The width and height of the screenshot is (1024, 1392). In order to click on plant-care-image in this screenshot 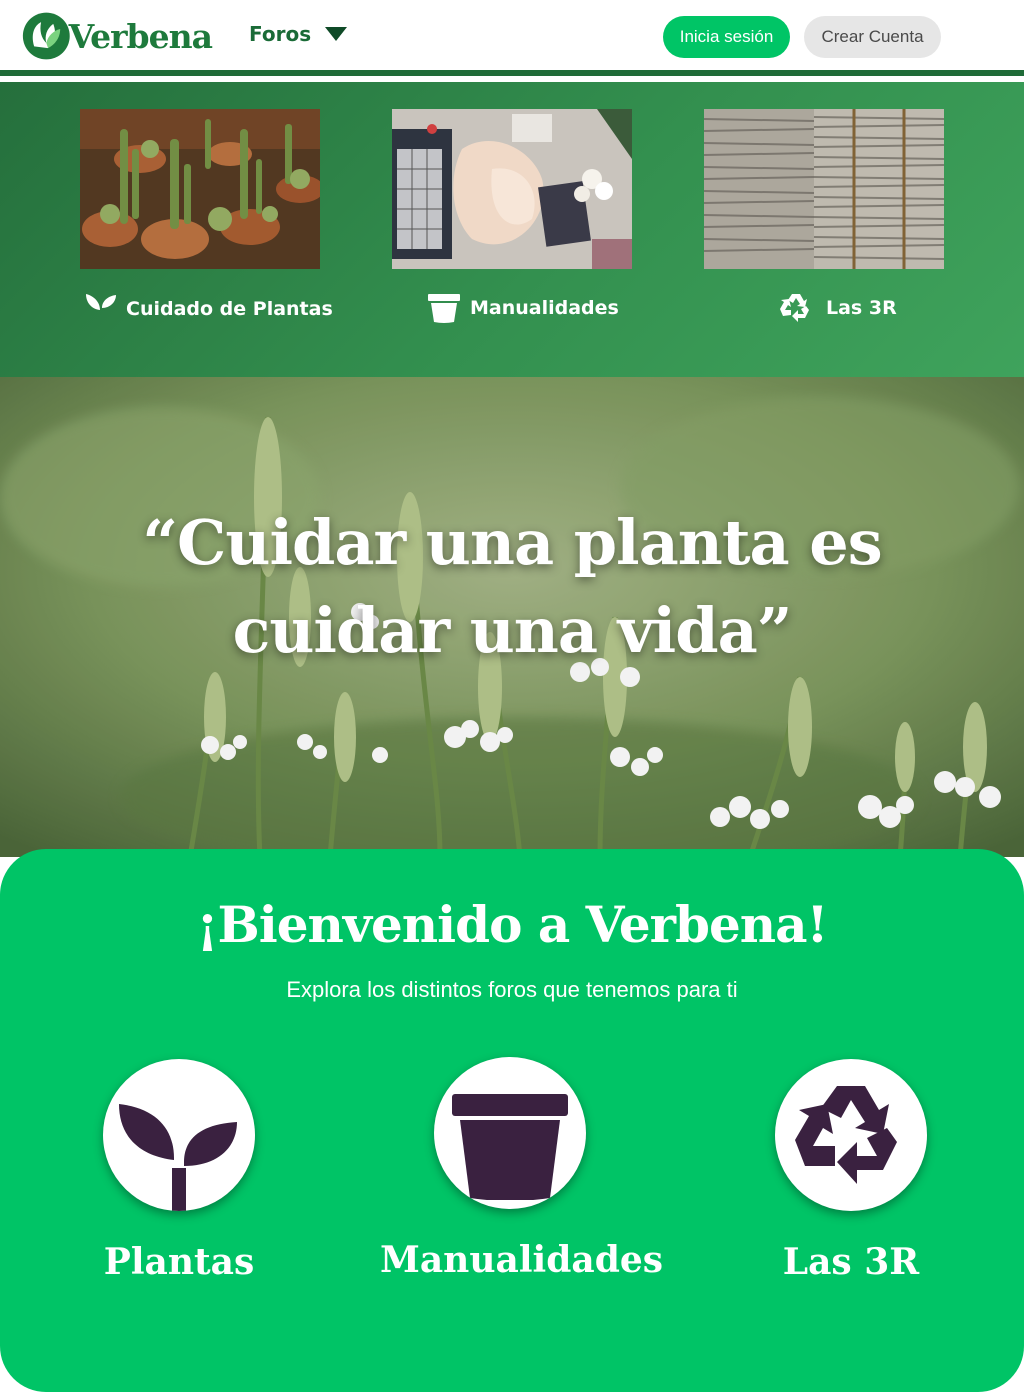, I will do `click(200, 189)`.